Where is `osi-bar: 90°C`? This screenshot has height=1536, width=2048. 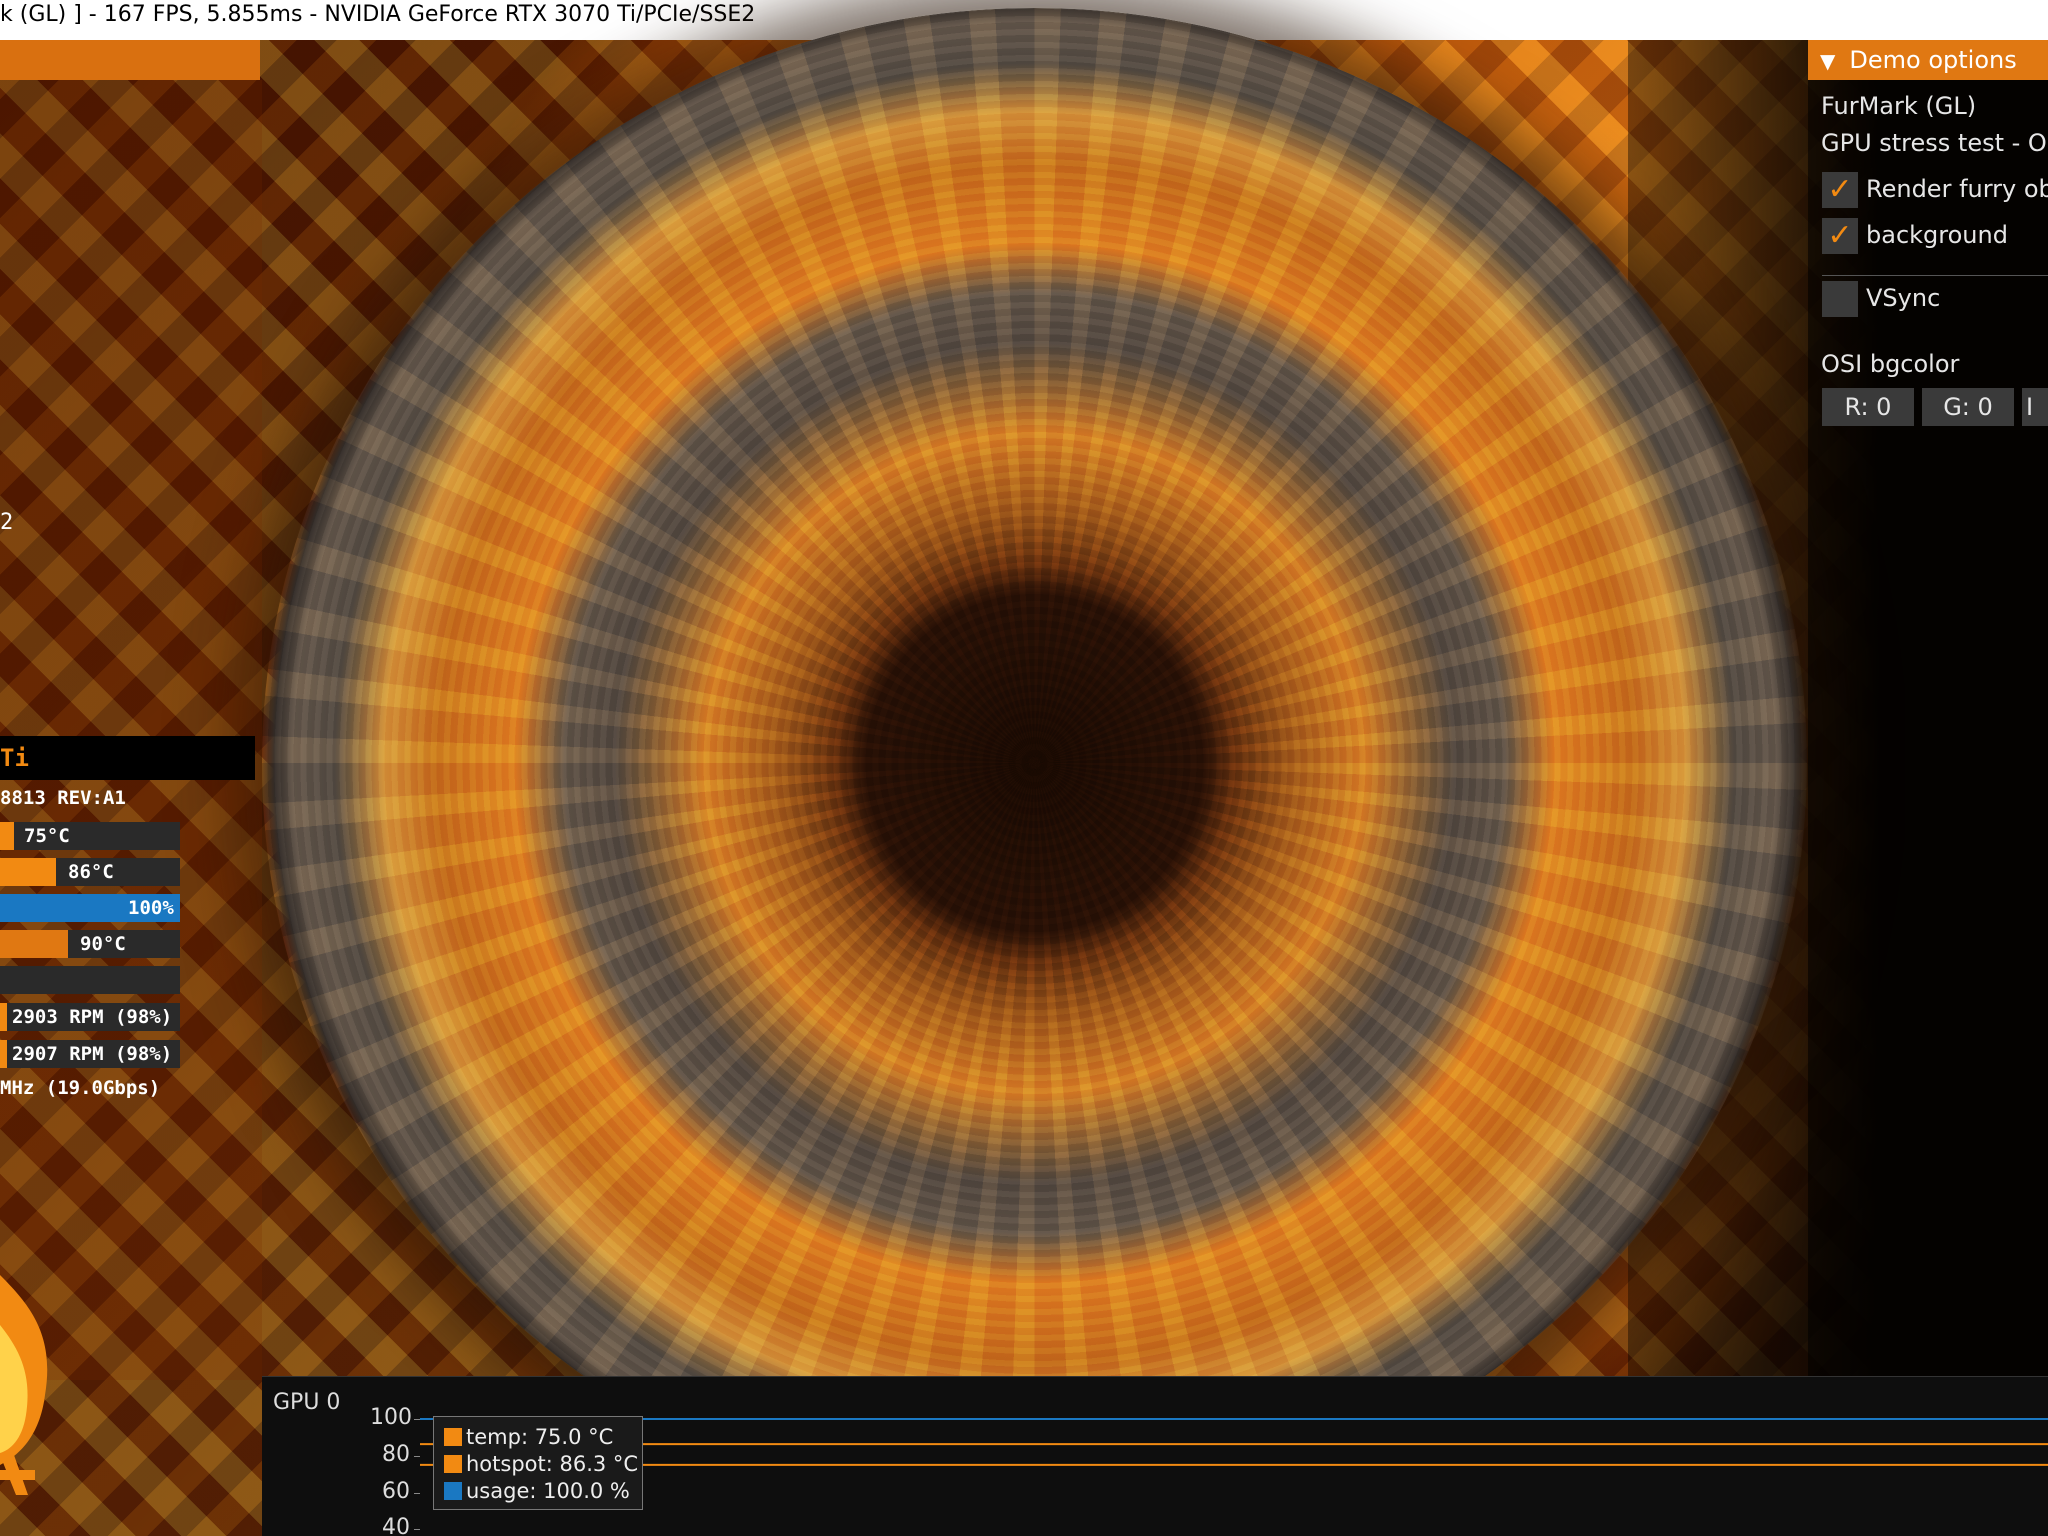 osi-bar: 90°C is located at coordinates (90, 944).